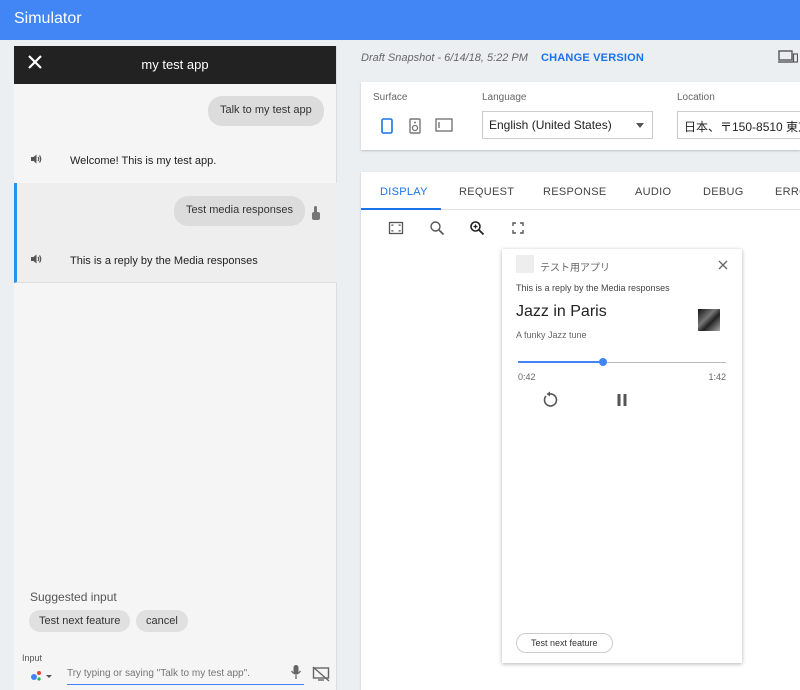 The height and width of the screenshot is (690, 800). Describe the element at coordinates (296, 672) in the screenshot. I see `mic-icon` at that location.